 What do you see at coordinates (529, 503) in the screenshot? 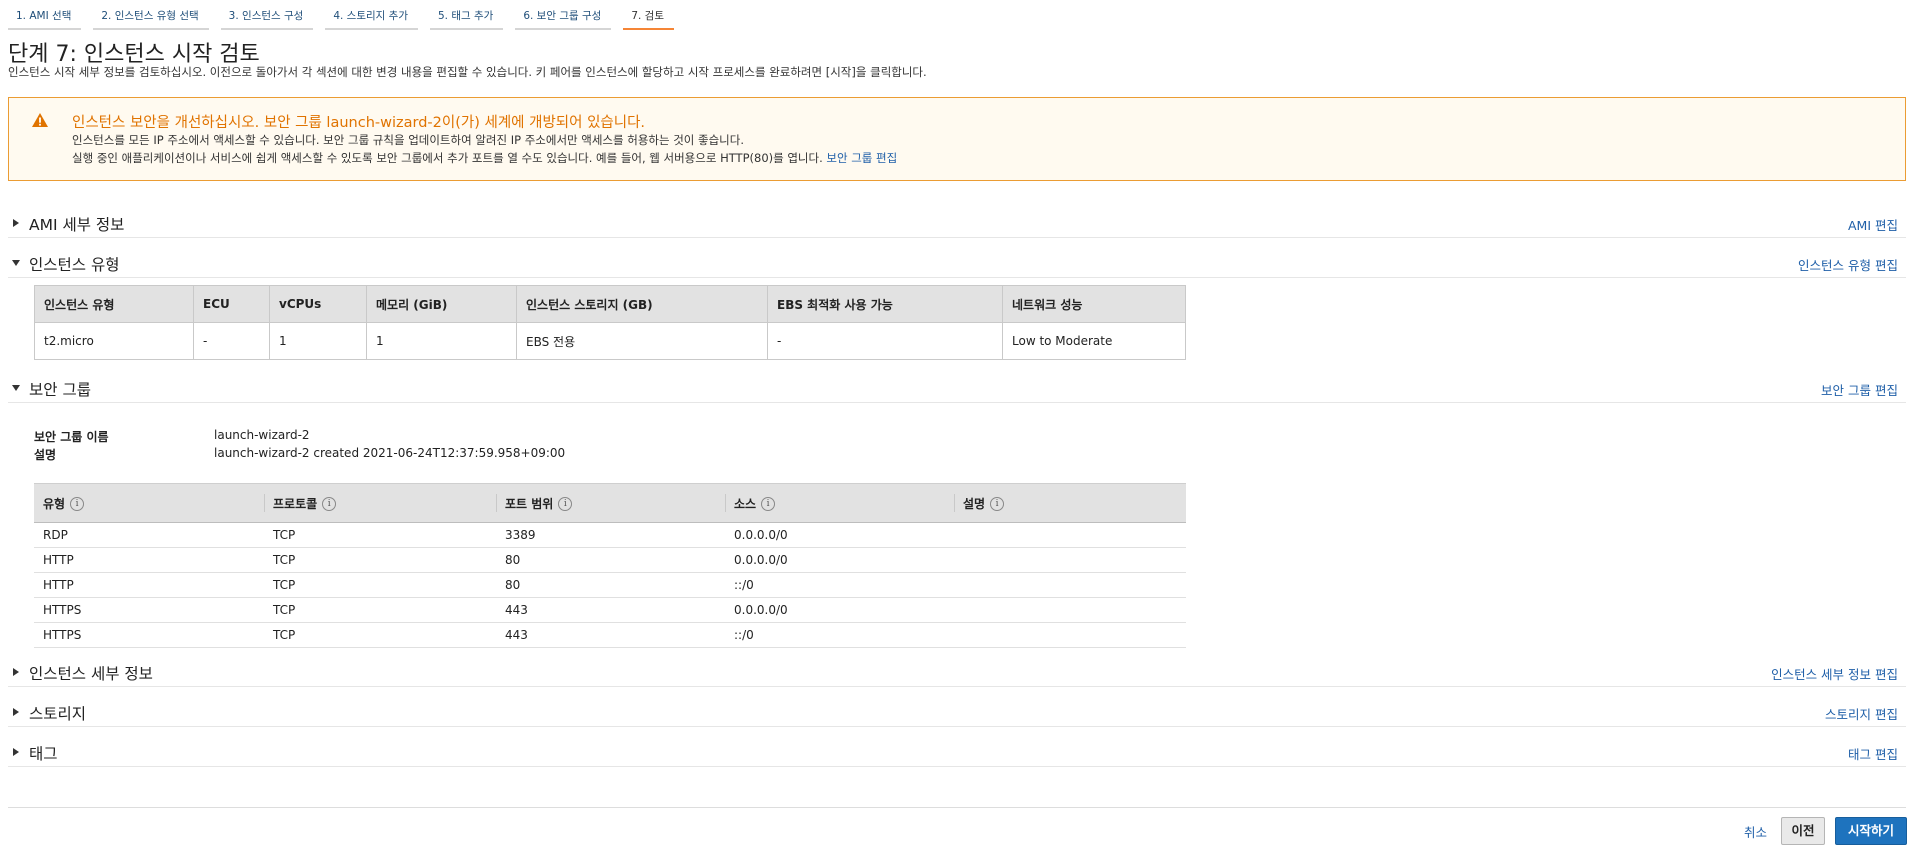
I see `column-header-label: 포트 범위` at bounding box center [529, 503].